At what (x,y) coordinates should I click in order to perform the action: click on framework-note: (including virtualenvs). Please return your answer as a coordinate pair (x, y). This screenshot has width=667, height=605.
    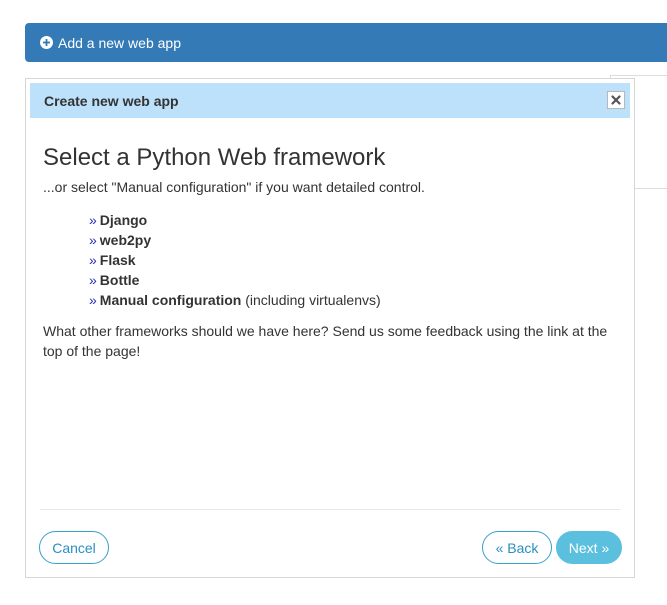
    Looking at the image, I should click on (313, 300).